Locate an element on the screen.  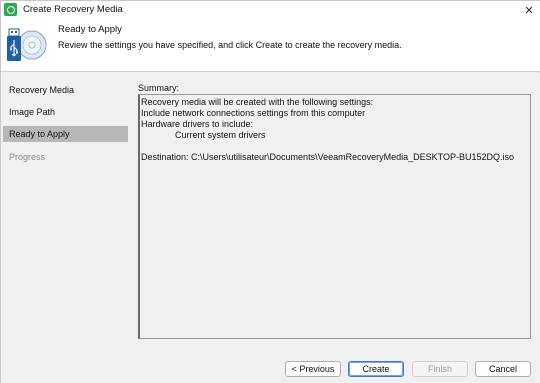
usb-disc-icon is located at coordinates (27, 44).